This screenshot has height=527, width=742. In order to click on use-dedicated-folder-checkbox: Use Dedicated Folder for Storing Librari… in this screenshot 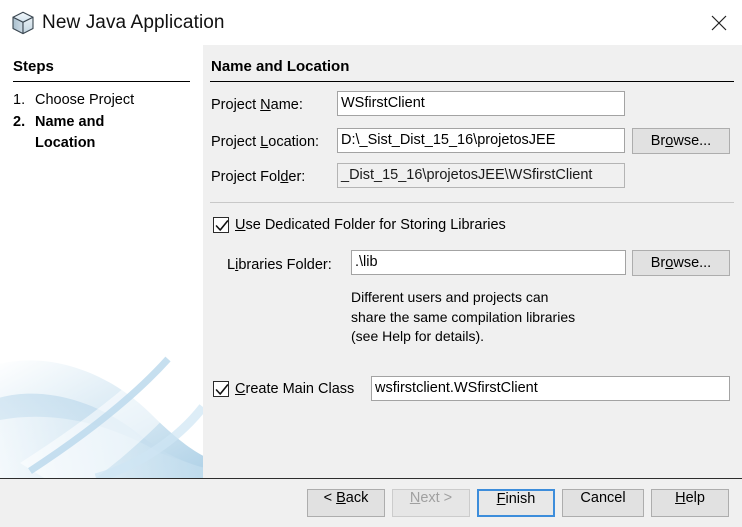, I will do `click(359, 225)`.